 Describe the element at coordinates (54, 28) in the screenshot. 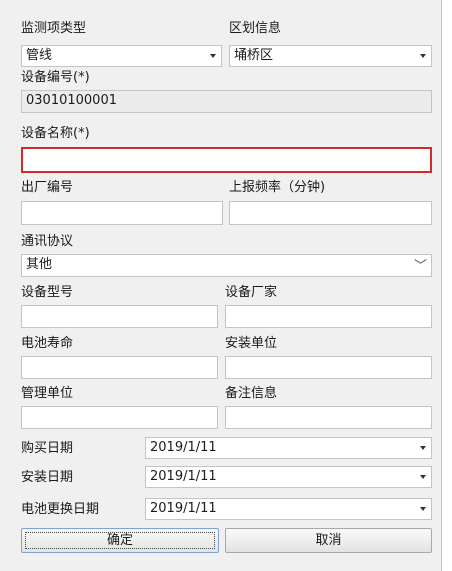

I see `monitor-type-label: 监测项类型` at that location.